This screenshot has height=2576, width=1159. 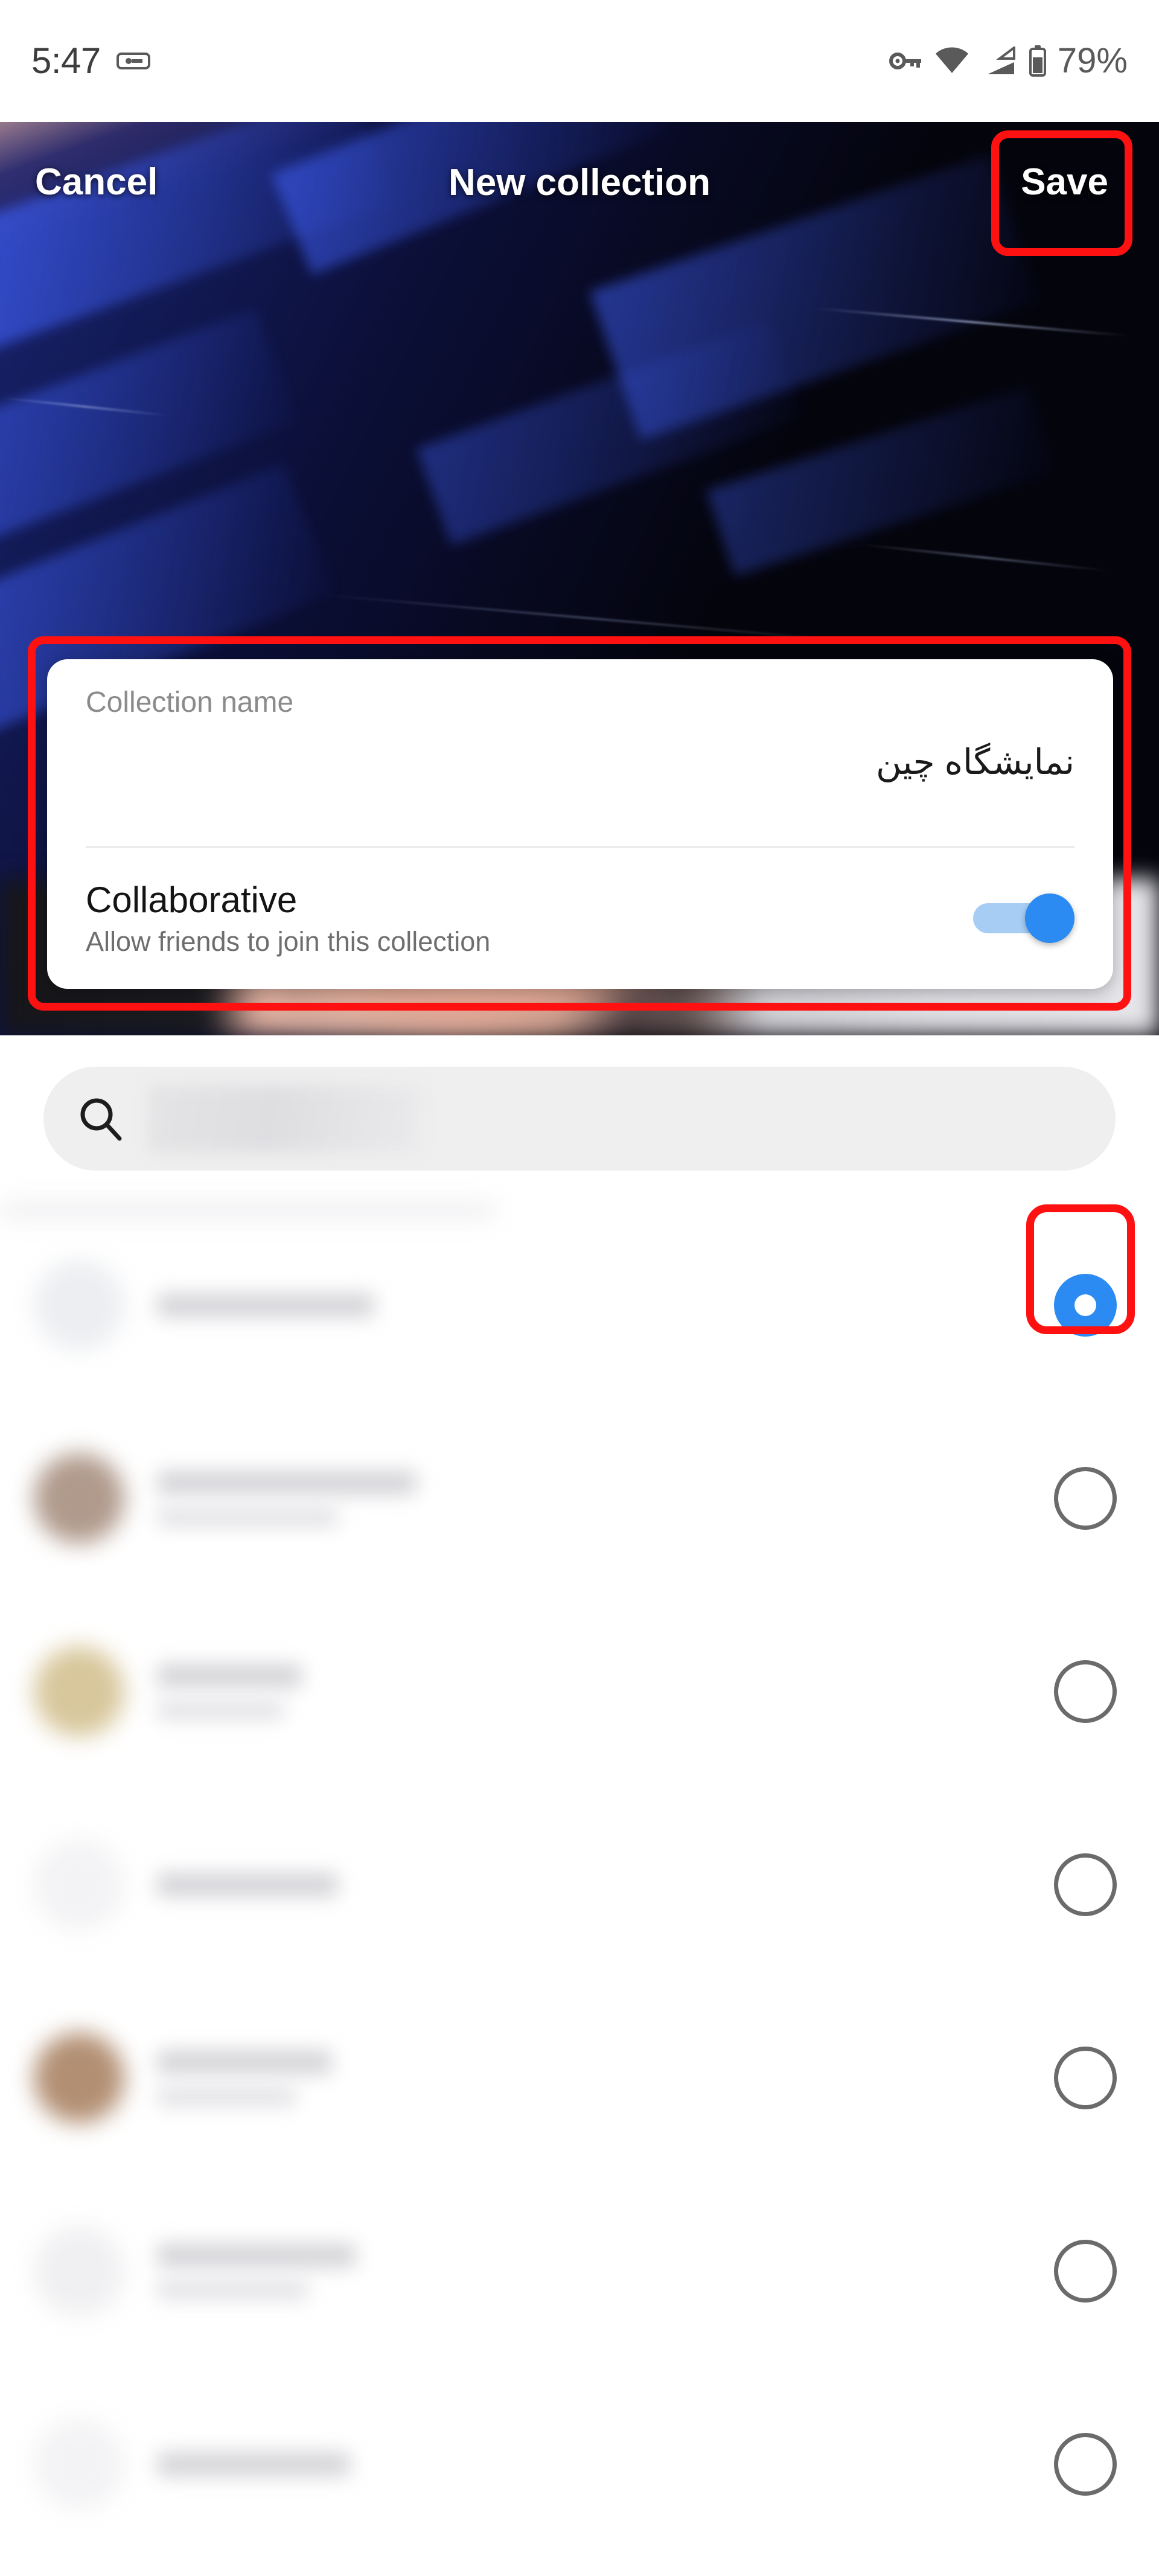 What do you see at coordinates (580, 753) in the screenshot?
I see `collection-name-field: Collection name نمایشگاه چین` at bounding box center [580, 753].